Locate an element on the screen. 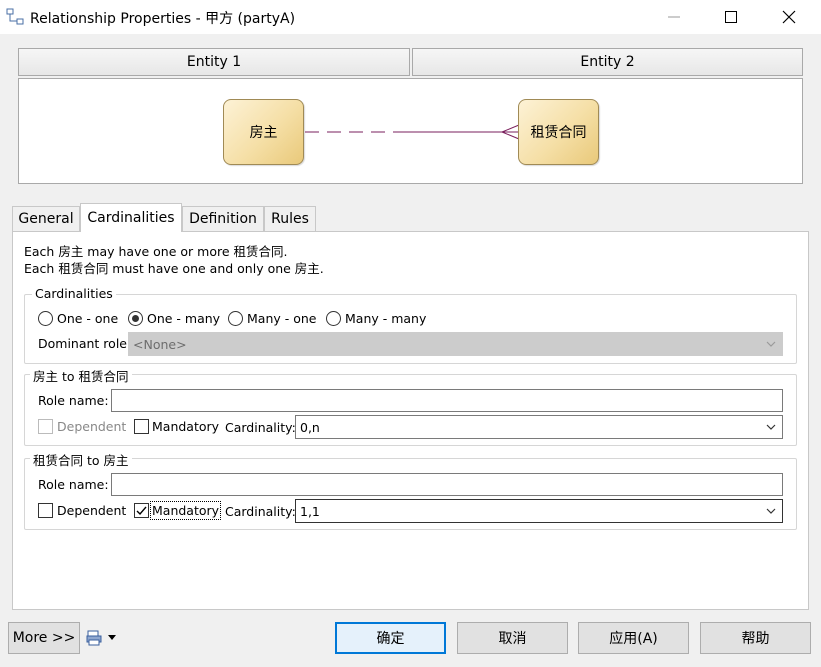 This screenshot has width=821, height=667. tab-cardinalities: Cardinalities is located at coordinates (131, 217).